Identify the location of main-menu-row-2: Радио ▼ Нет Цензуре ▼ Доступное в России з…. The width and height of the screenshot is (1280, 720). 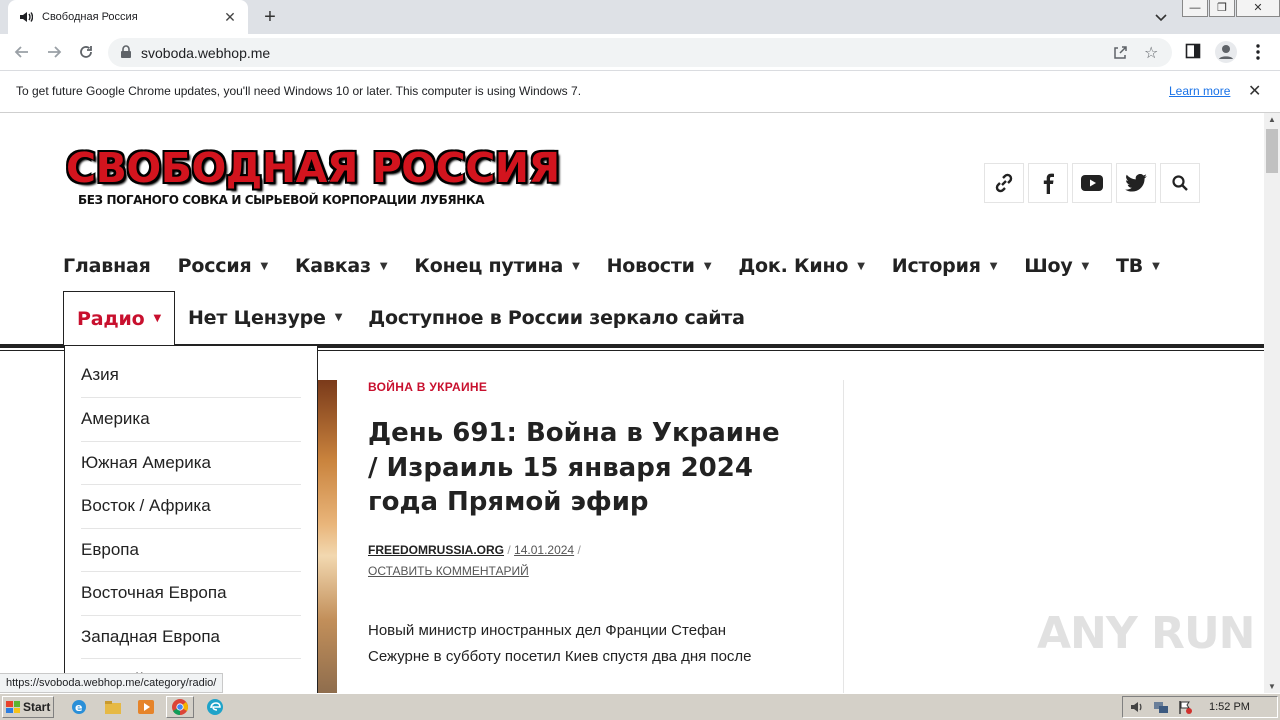
(410, 318).